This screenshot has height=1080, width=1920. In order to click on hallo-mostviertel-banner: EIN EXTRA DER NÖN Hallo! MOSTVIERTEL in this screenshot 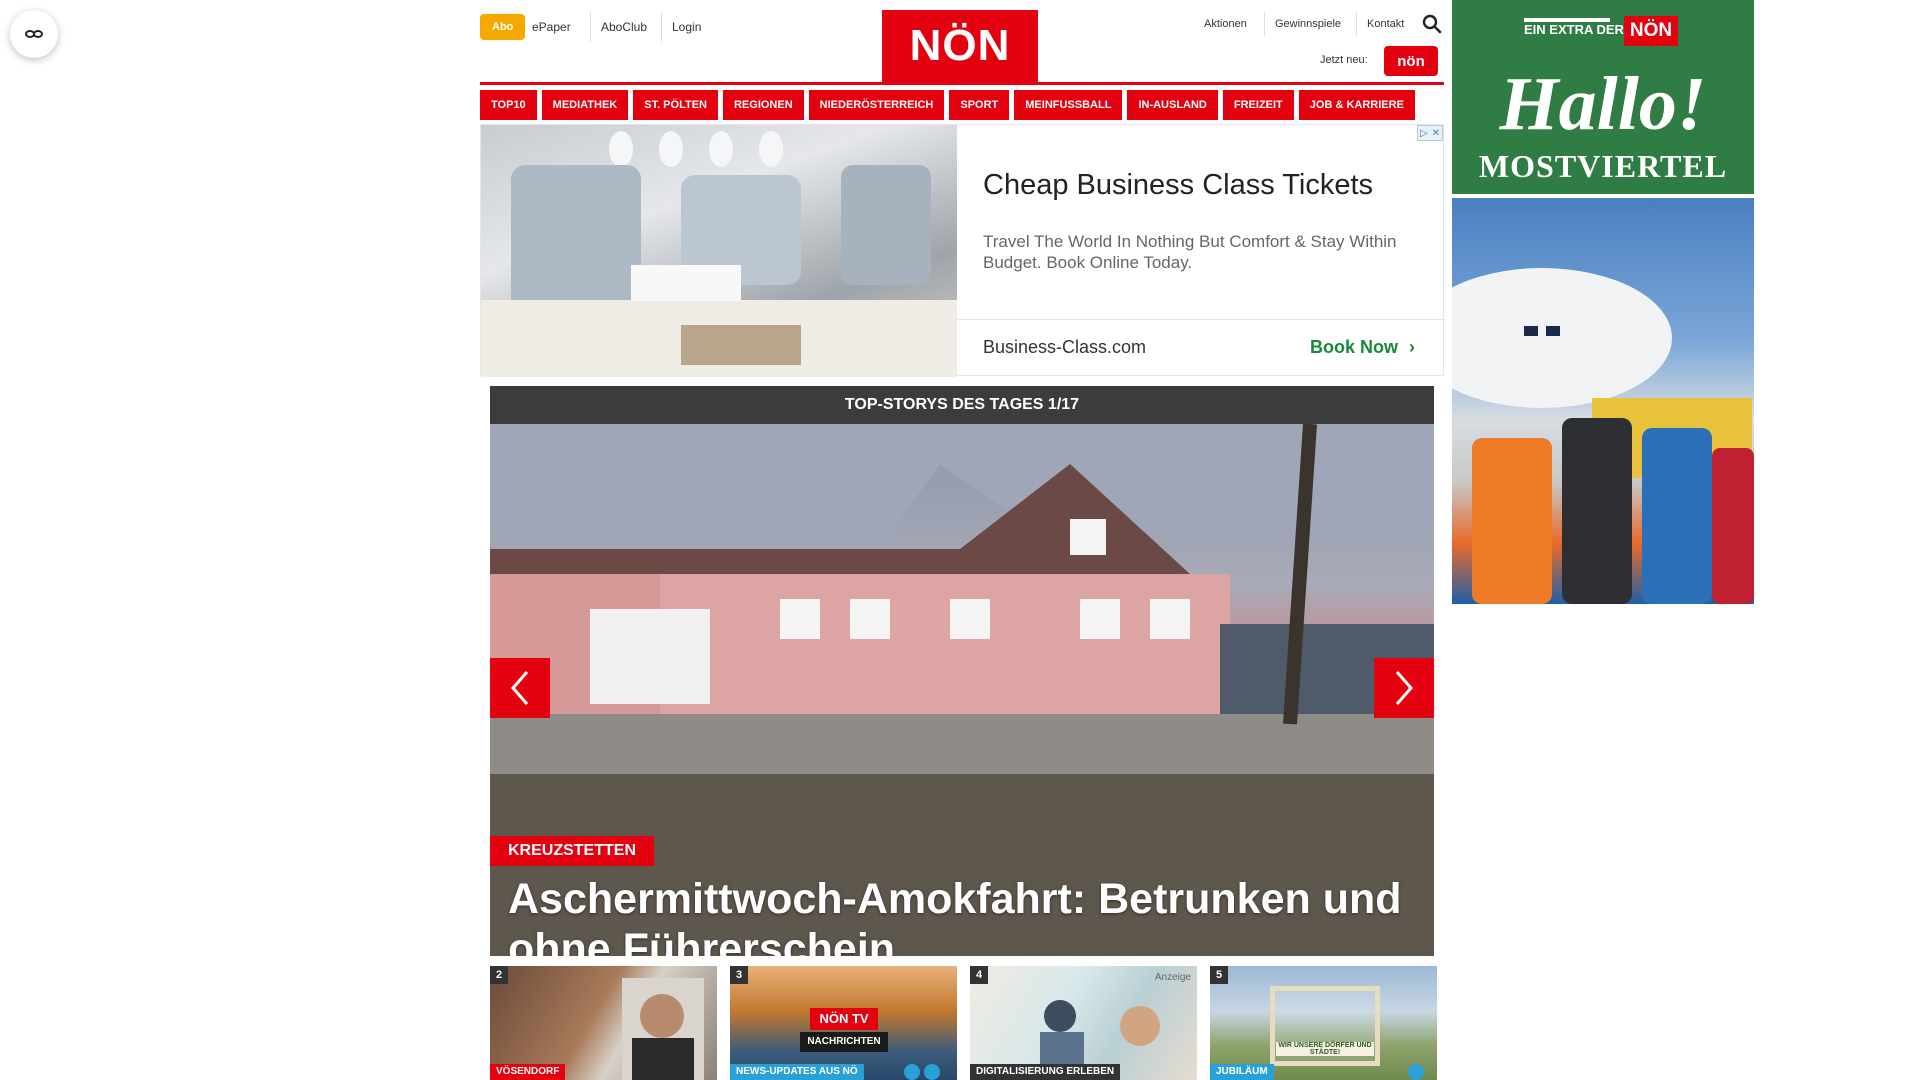, I will do `click(1603, 97)`.